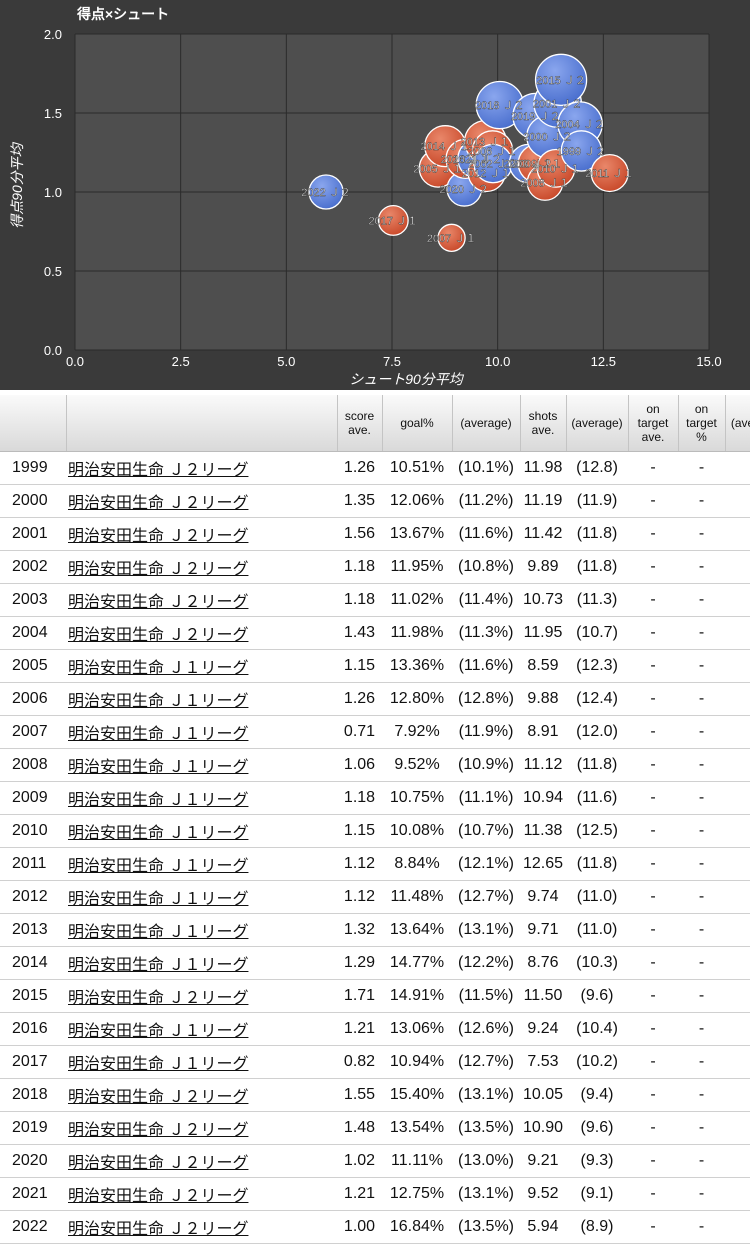  I want to click on stat-cell: 13.64%, so click(417, 930).